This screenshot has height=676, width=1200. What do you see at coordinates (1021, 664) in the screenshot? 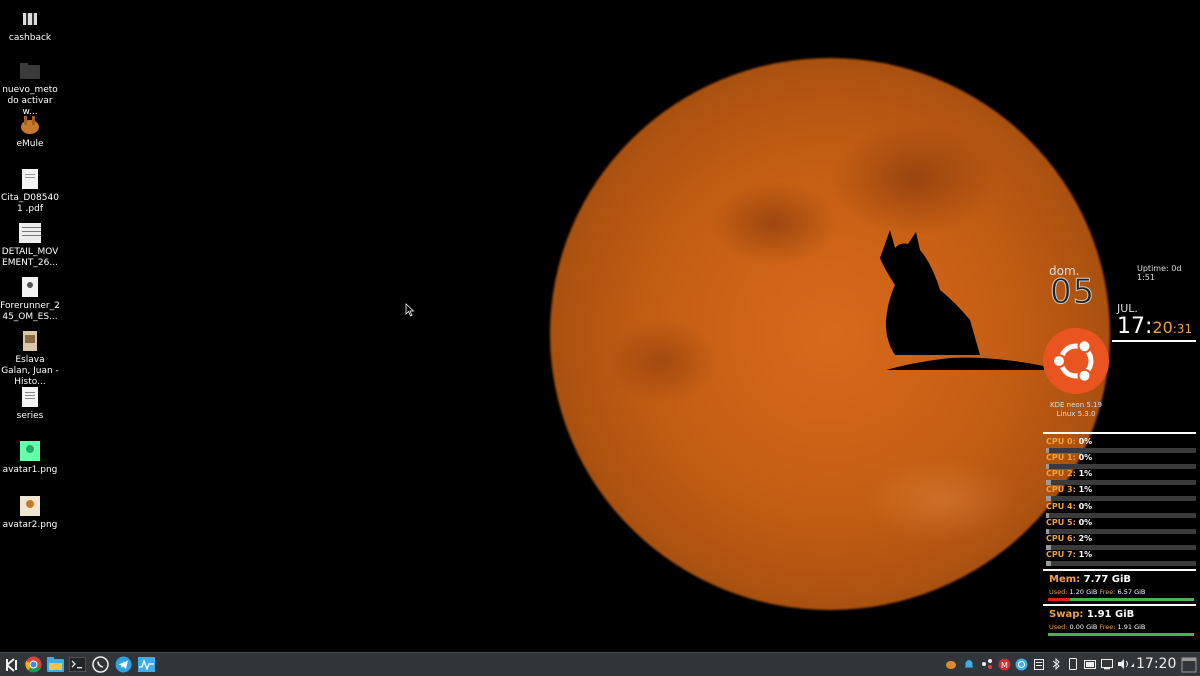
I see `ubuntu-updates-icon` at bounding box center [1021, 664].